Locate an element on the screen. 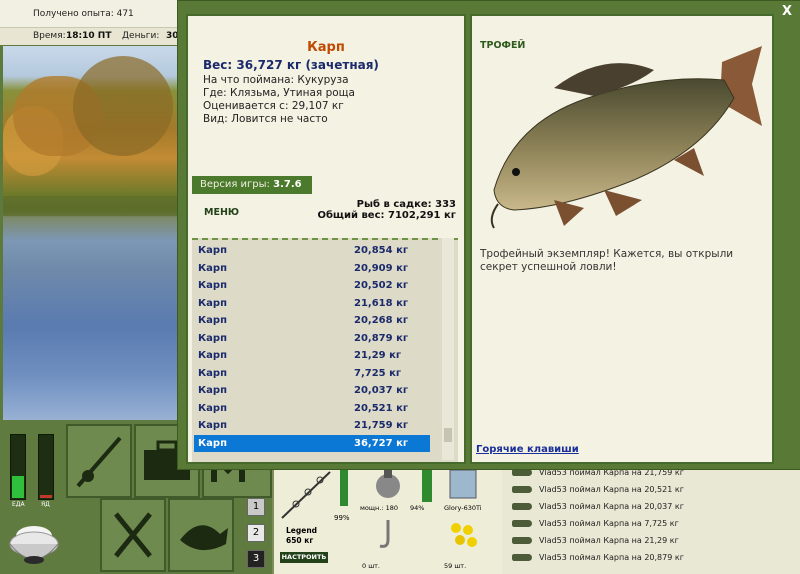 This screenshot has width=800, height=574. keepnet-row: Карп 21,618 кг is located at coordinates (312, 304).